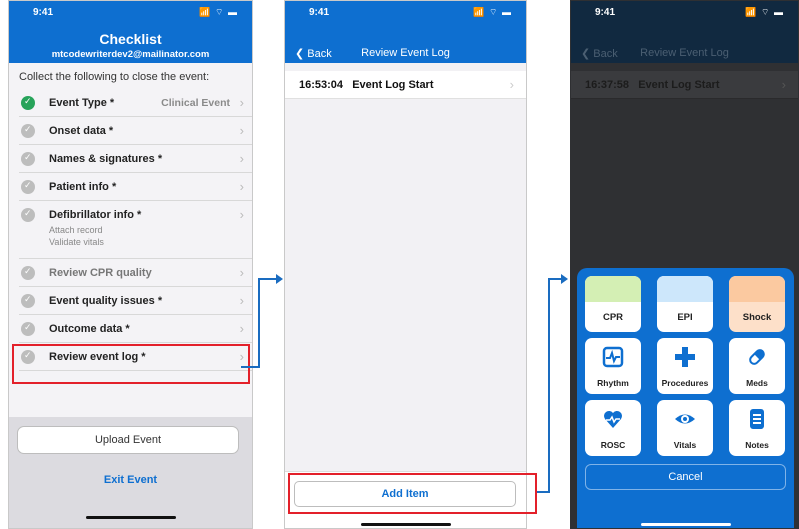  Describe the element at coordinates (130, 39) in the screenshot. I see `page-title: Checklist` at that location.